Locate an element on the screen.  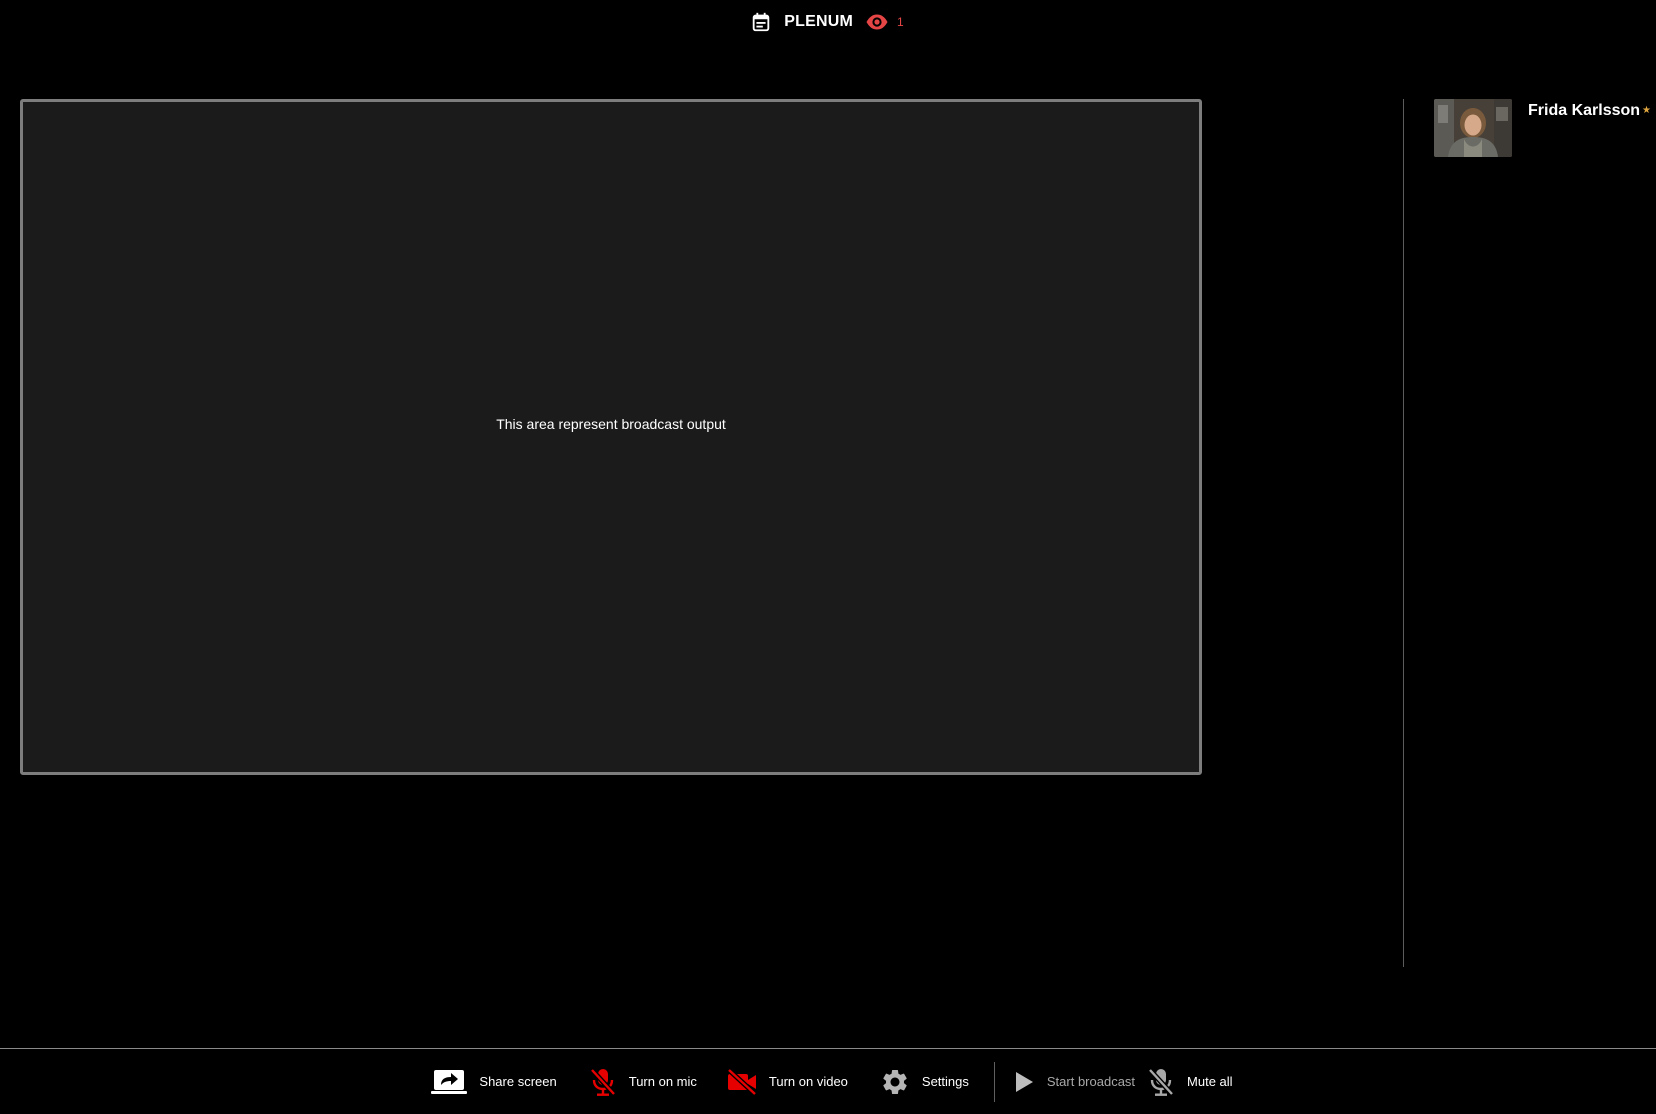
start-broadcast-label: Start broadcast is located at coordinates (1091, 1081).